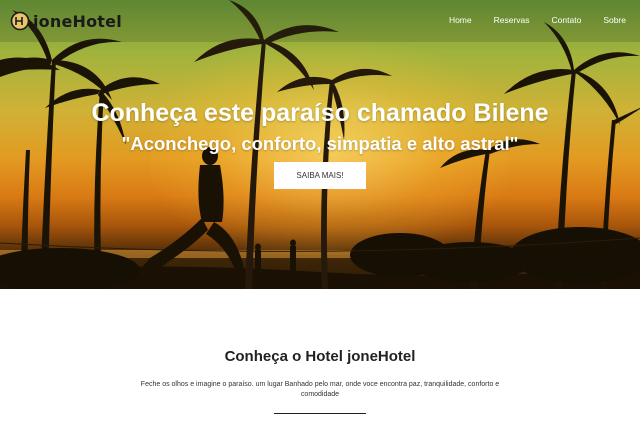 This screenshot has width=640, height=426. I want to click on nav-reservas-link: Reservas, so click(512, 20).